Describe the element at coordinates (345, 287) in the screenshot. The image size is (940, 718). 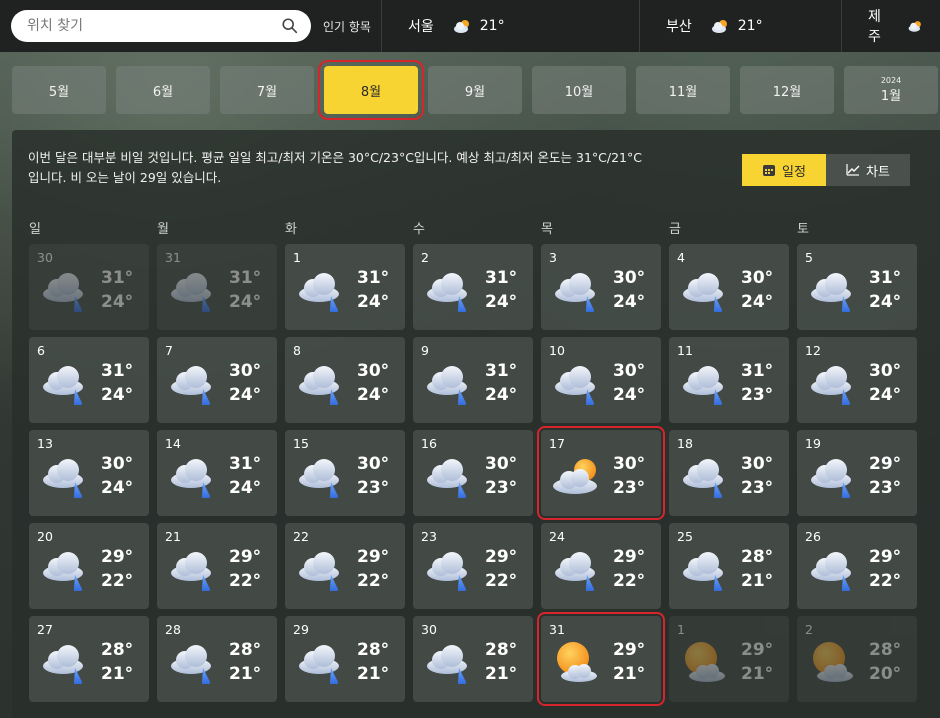
I see `day-cell: 1 31° 24°` at that location.